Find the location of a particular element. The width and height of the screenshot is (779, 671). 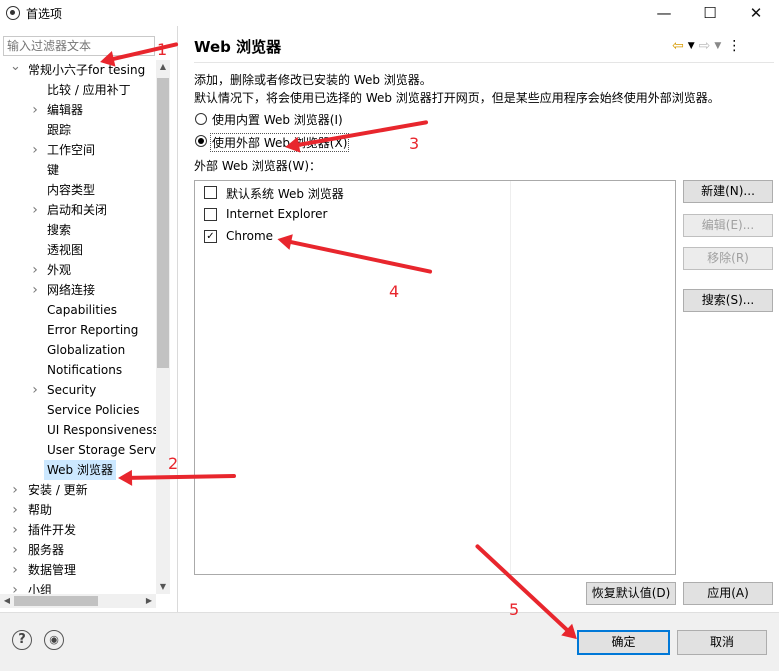

tree-item: 工作空间 is located at coordinates (71, 150).